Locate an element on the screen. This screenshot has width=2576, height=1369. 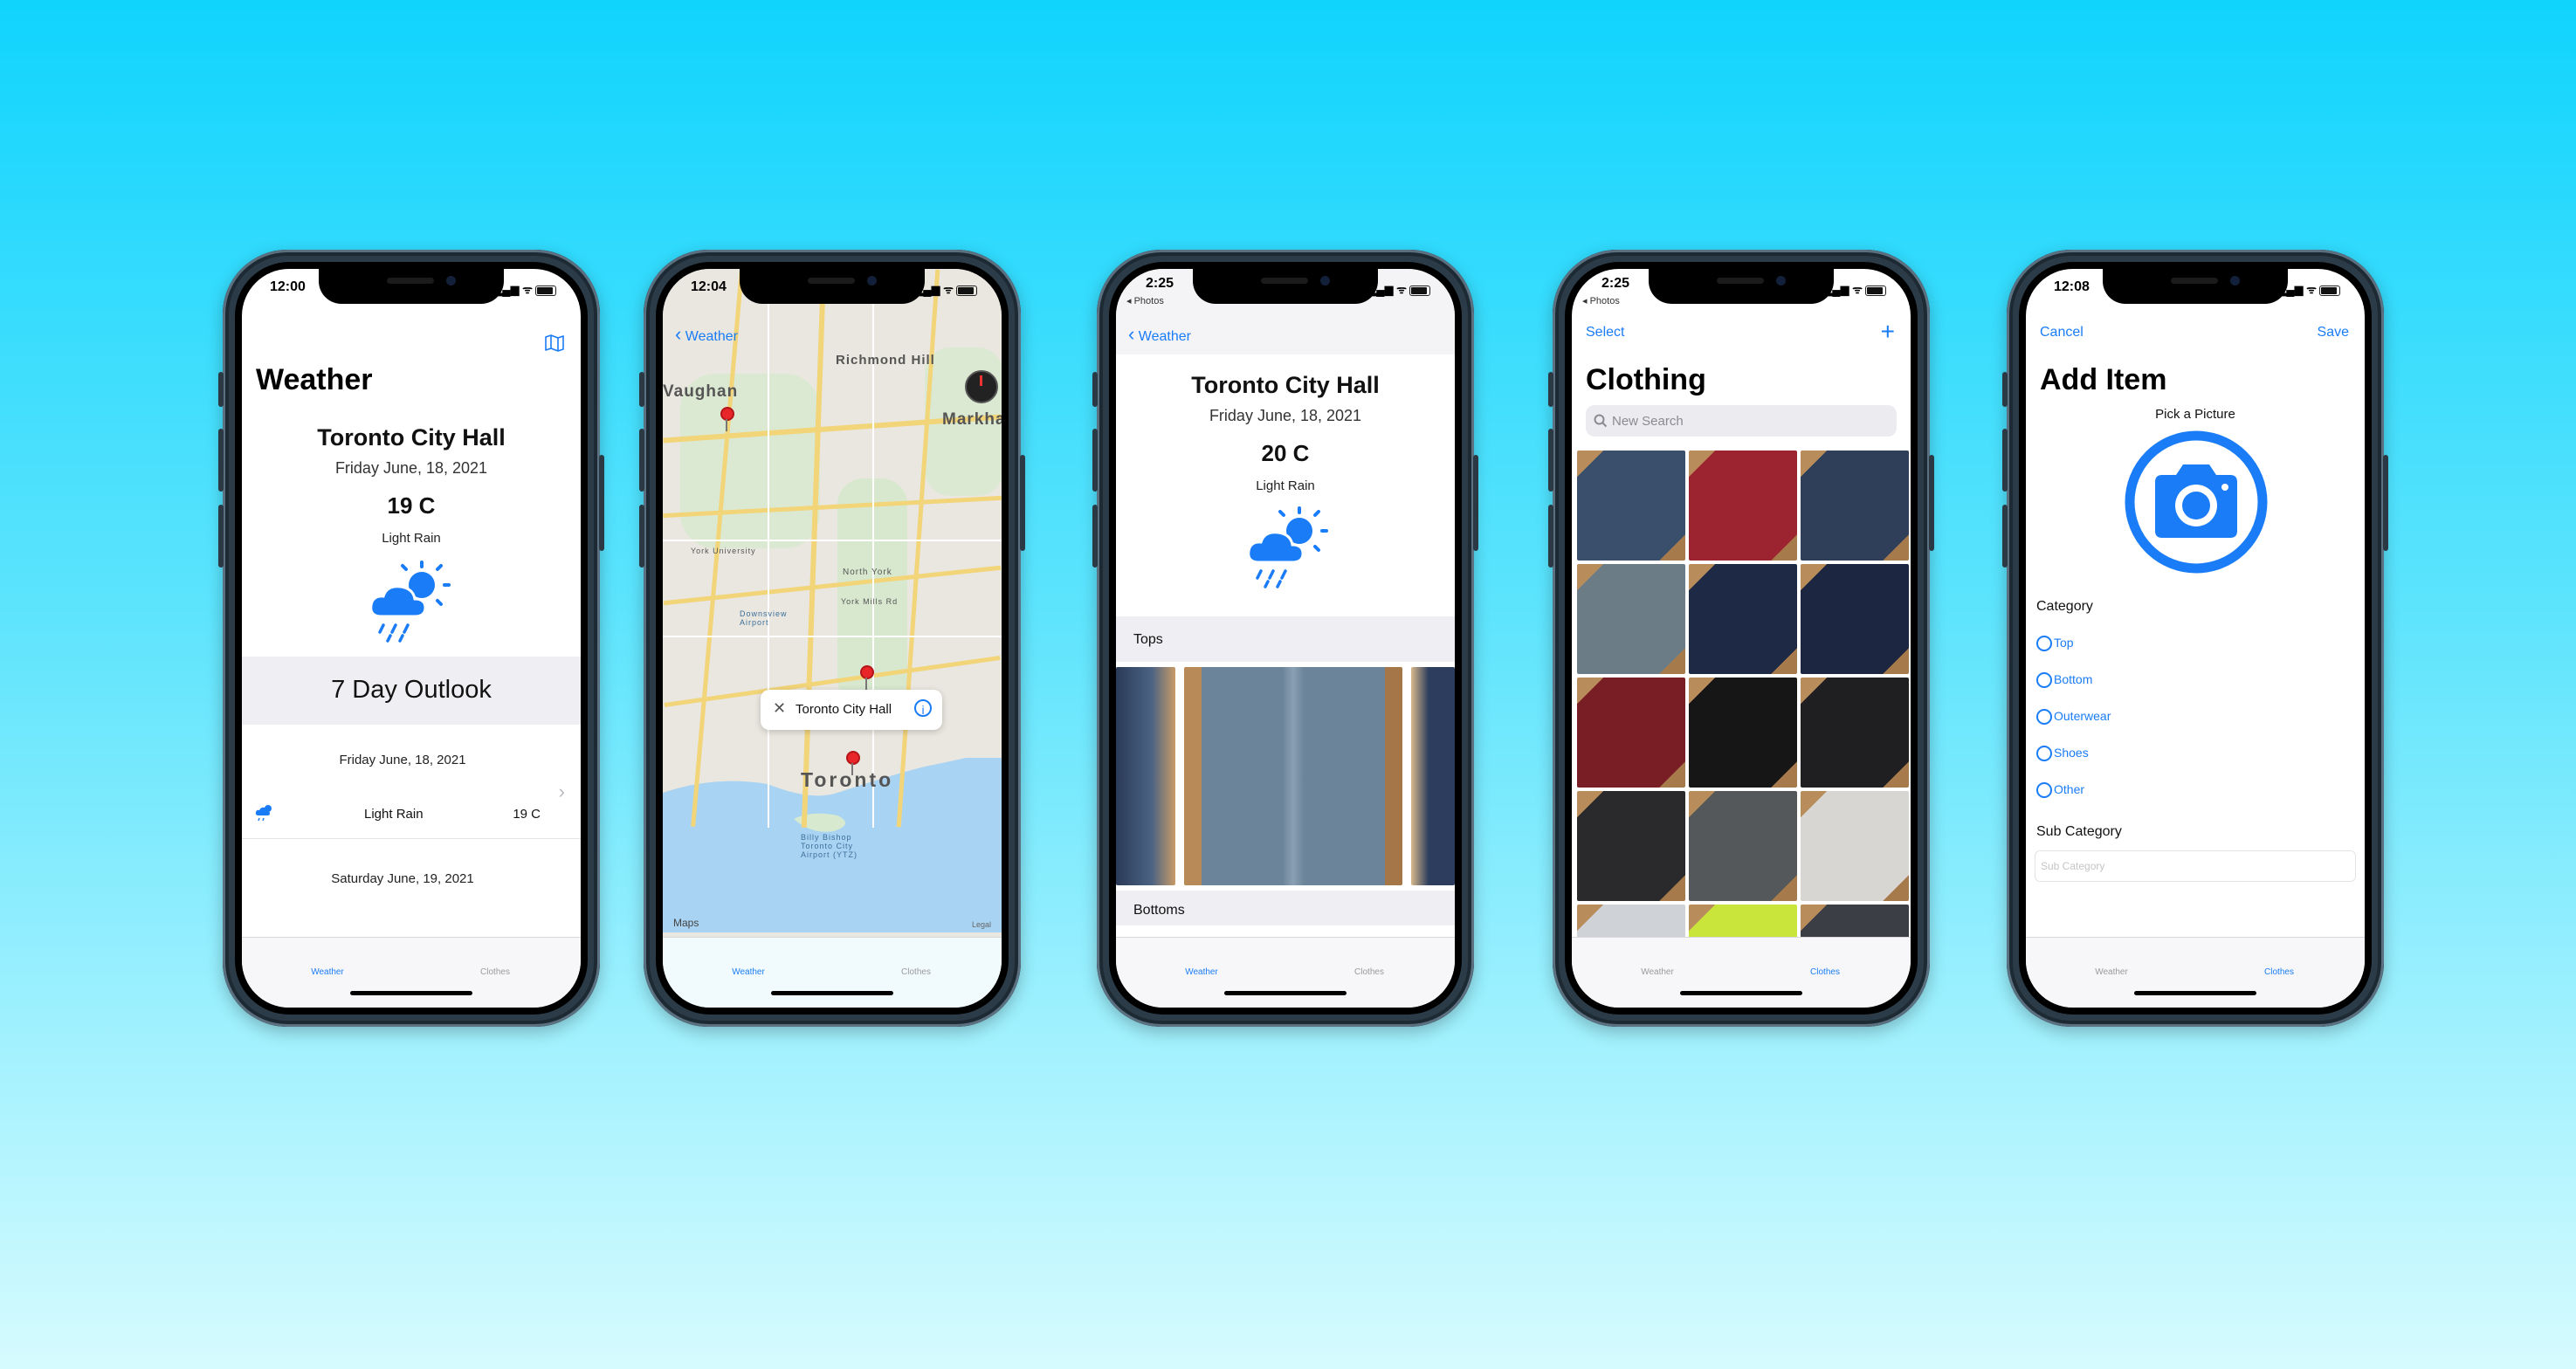
map-pin-selected is located at coordinates (853, 763).